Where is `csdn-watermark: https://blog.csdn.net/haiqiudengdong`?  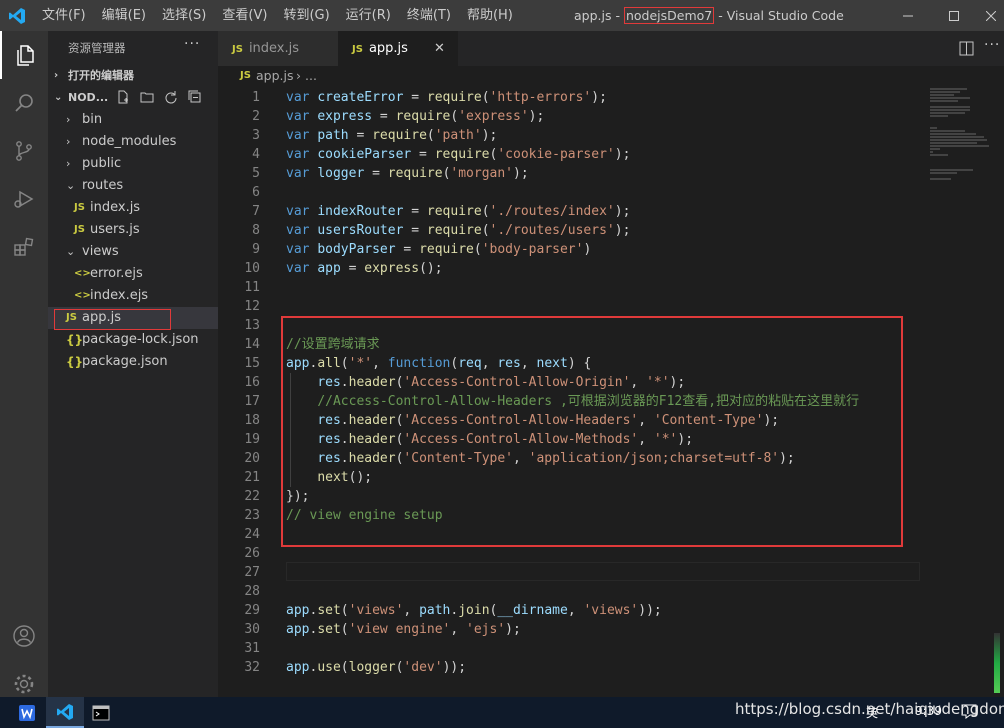
csdn-watermark: https://blog.csdn.net/haiqiudengdong is located at coordinates (869, 709).